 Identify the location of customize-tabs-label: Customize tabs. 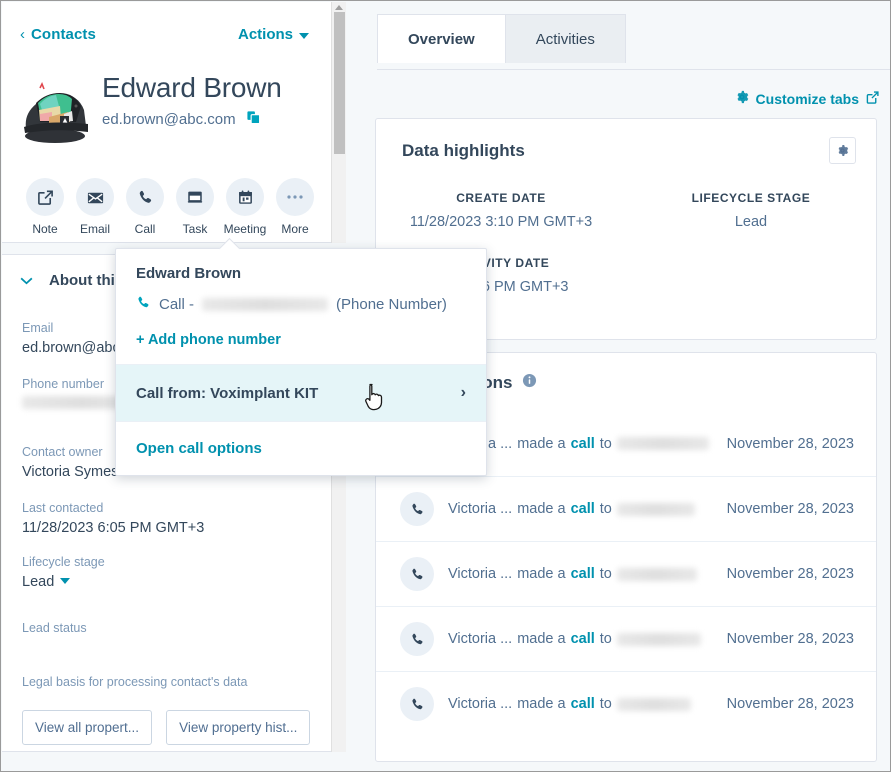
(807, 98).